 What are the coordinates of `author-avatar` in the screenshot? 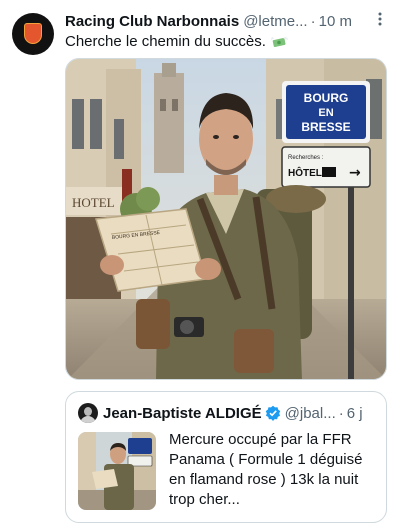 It's located at (33, 34).